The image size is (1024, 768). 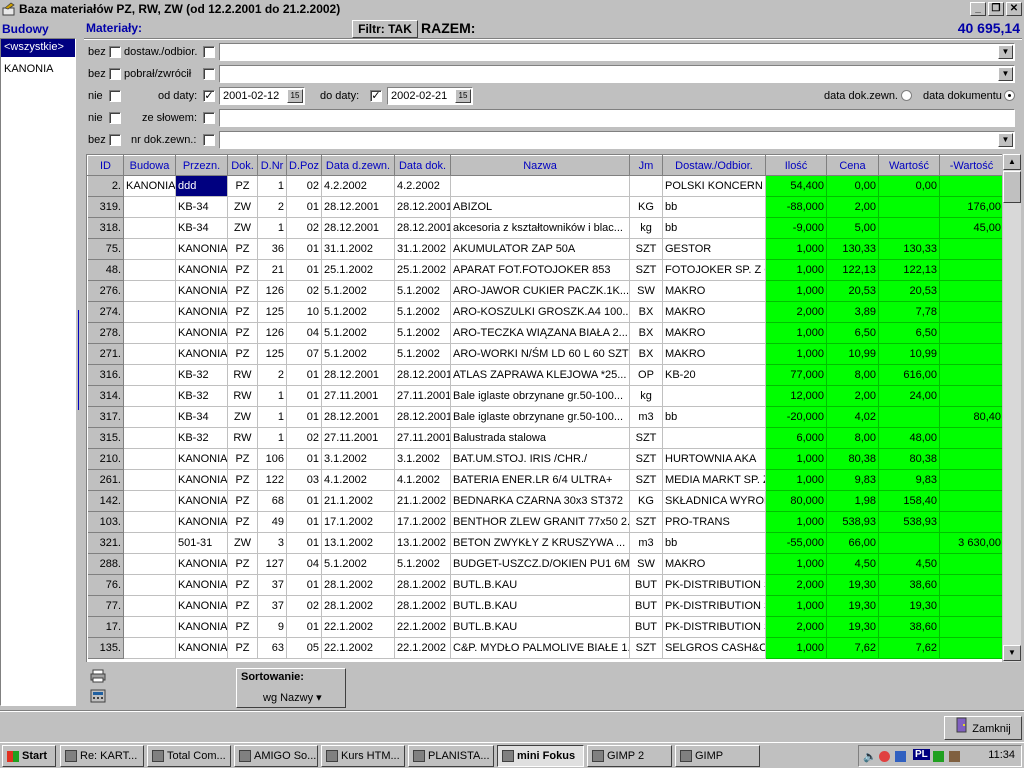 What do you see at coordinates (201, 165) in the screenshot?
I see `column-header: Przezn.` at bounding box center [201, 165].